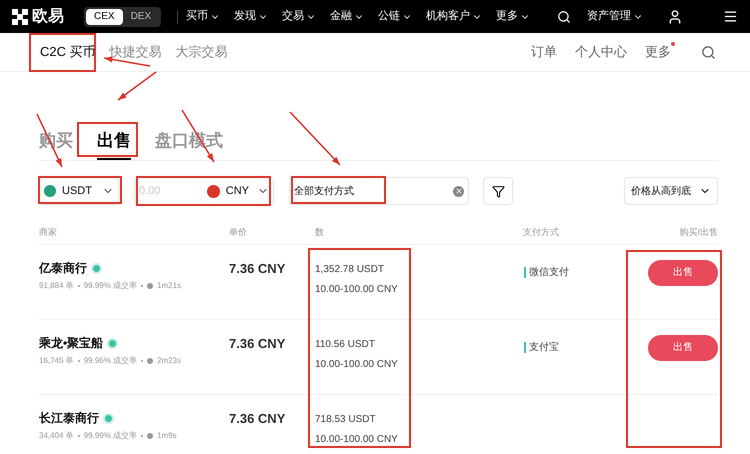 The image size is (750, 454). Describe the element at coordinates (458, 191) in the screenshot. I see `clear-icon` at that location.